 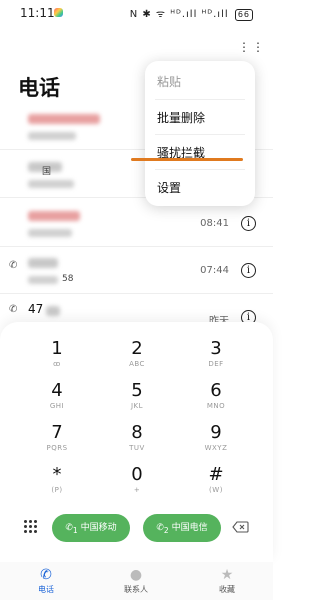 What do you see at coordinates (47, 172) in the screenshot?
I see `number-fragment: 国` at bounding box center [47, 172].